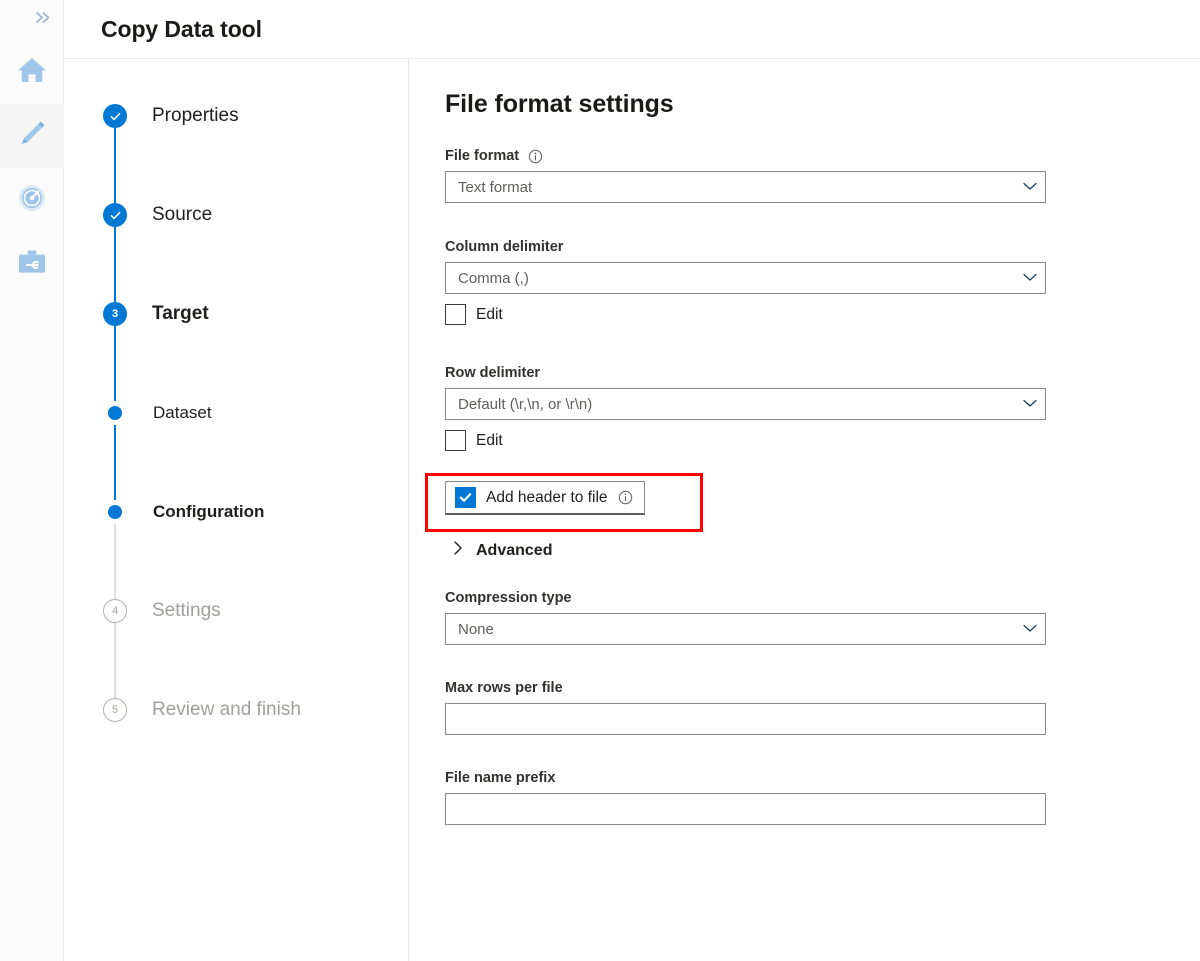  I want to click on row-delimiter-value: Default (\r,\n, or \r\n), so click(525, 404).